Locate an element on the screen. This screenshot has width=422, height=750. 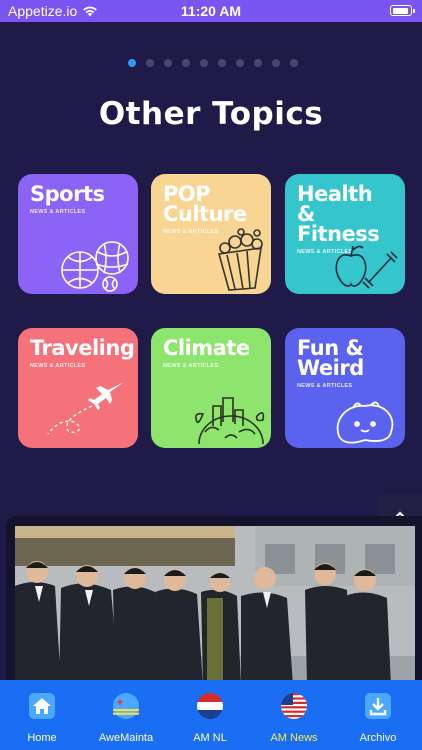
sports-balls-icon is located at coordinates (95, 266).